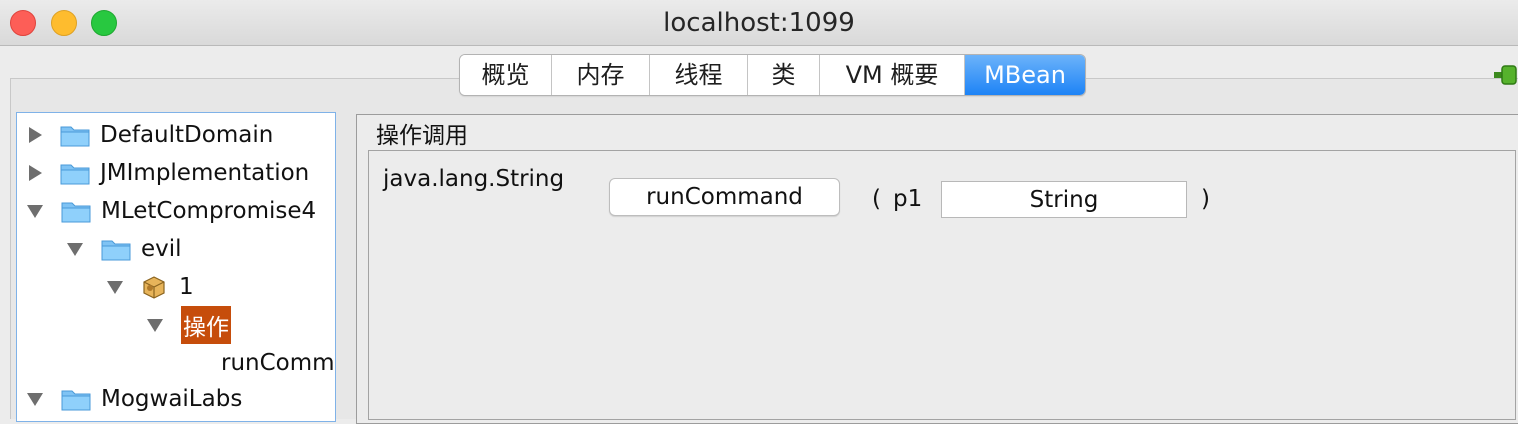  What do you see at coordinates (1205, 199) in the screenshot?
I see `close-paren: )` at bounding box center [1205, 199].